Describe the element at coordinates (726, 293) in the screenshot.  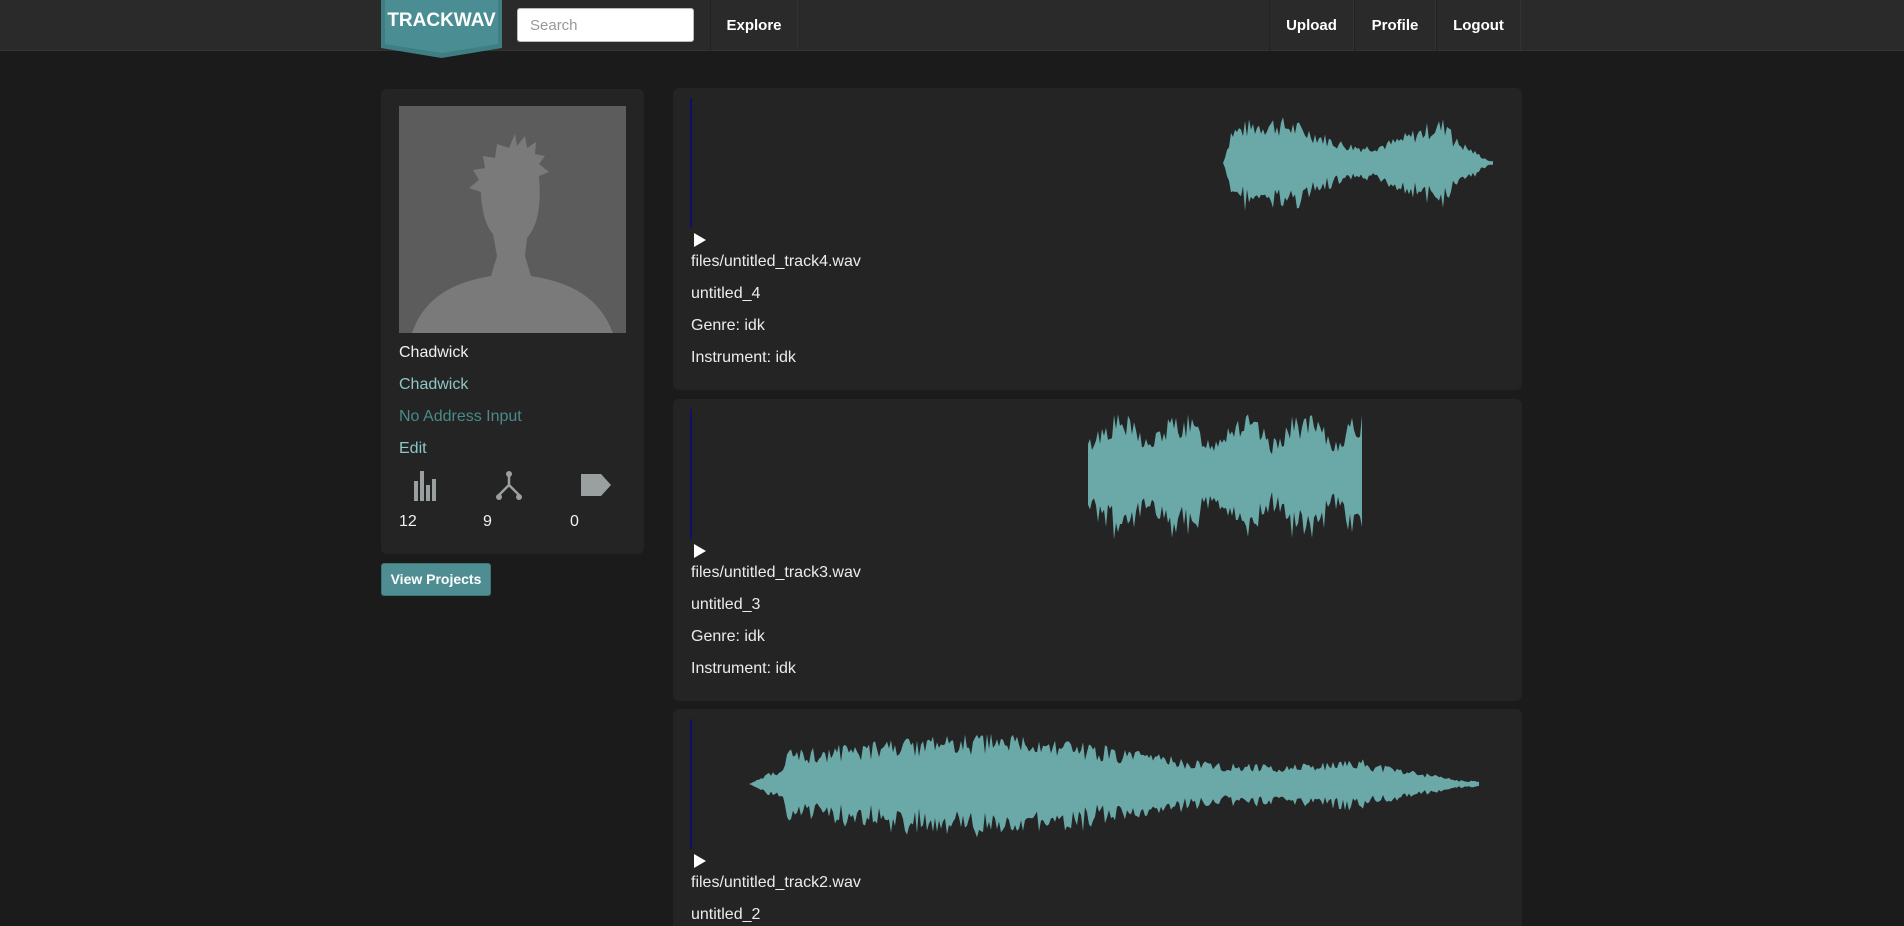
I see `track-title: untitled_4` at that location.